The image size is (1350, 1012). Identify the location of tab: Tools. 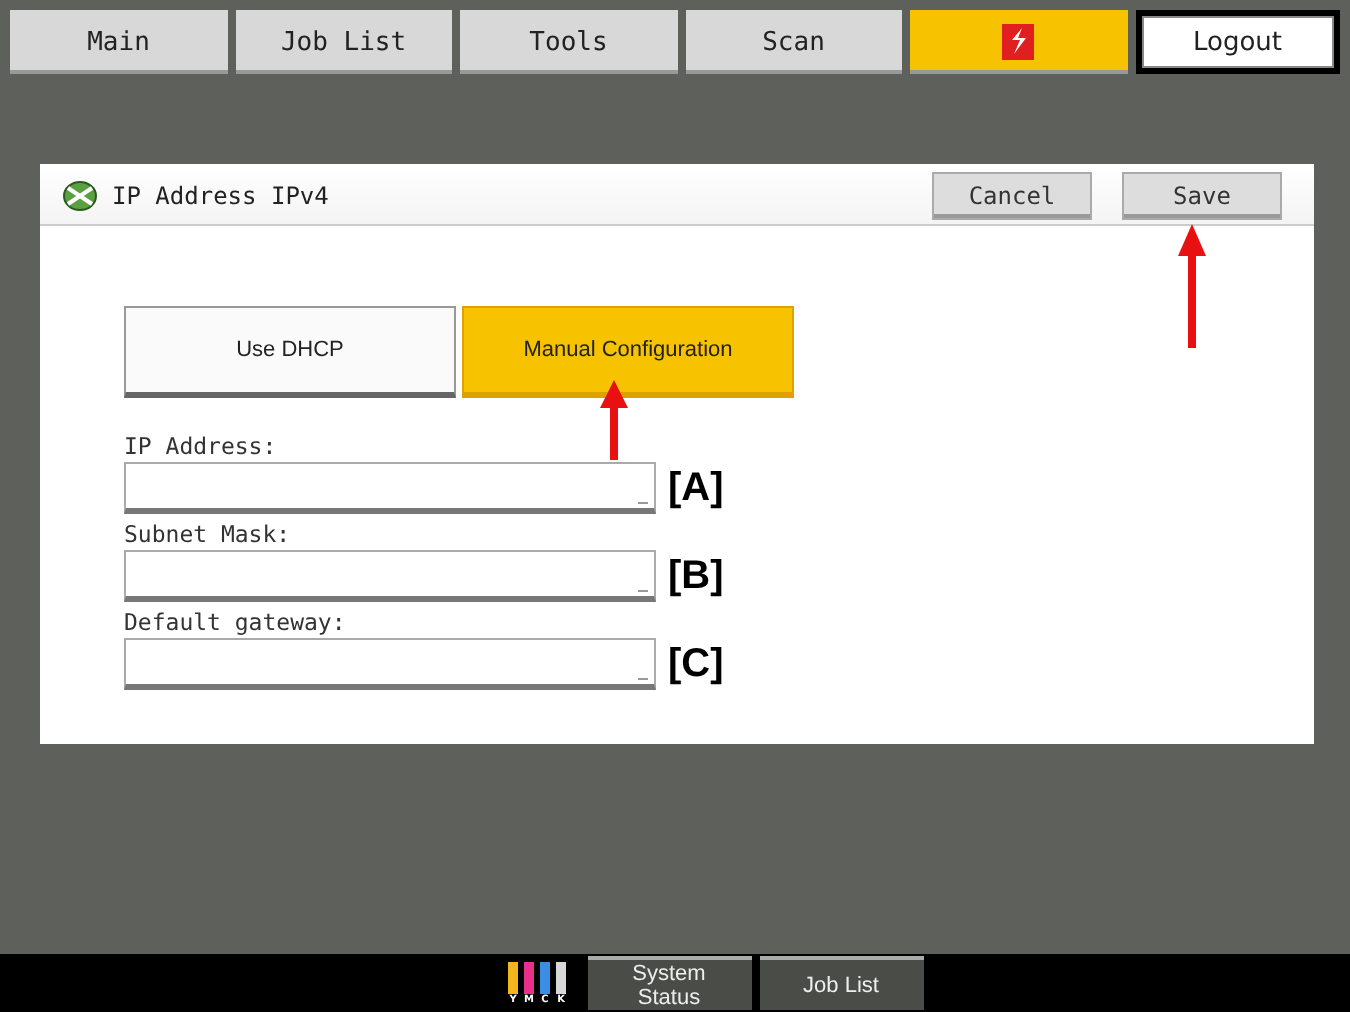
(568, 42).